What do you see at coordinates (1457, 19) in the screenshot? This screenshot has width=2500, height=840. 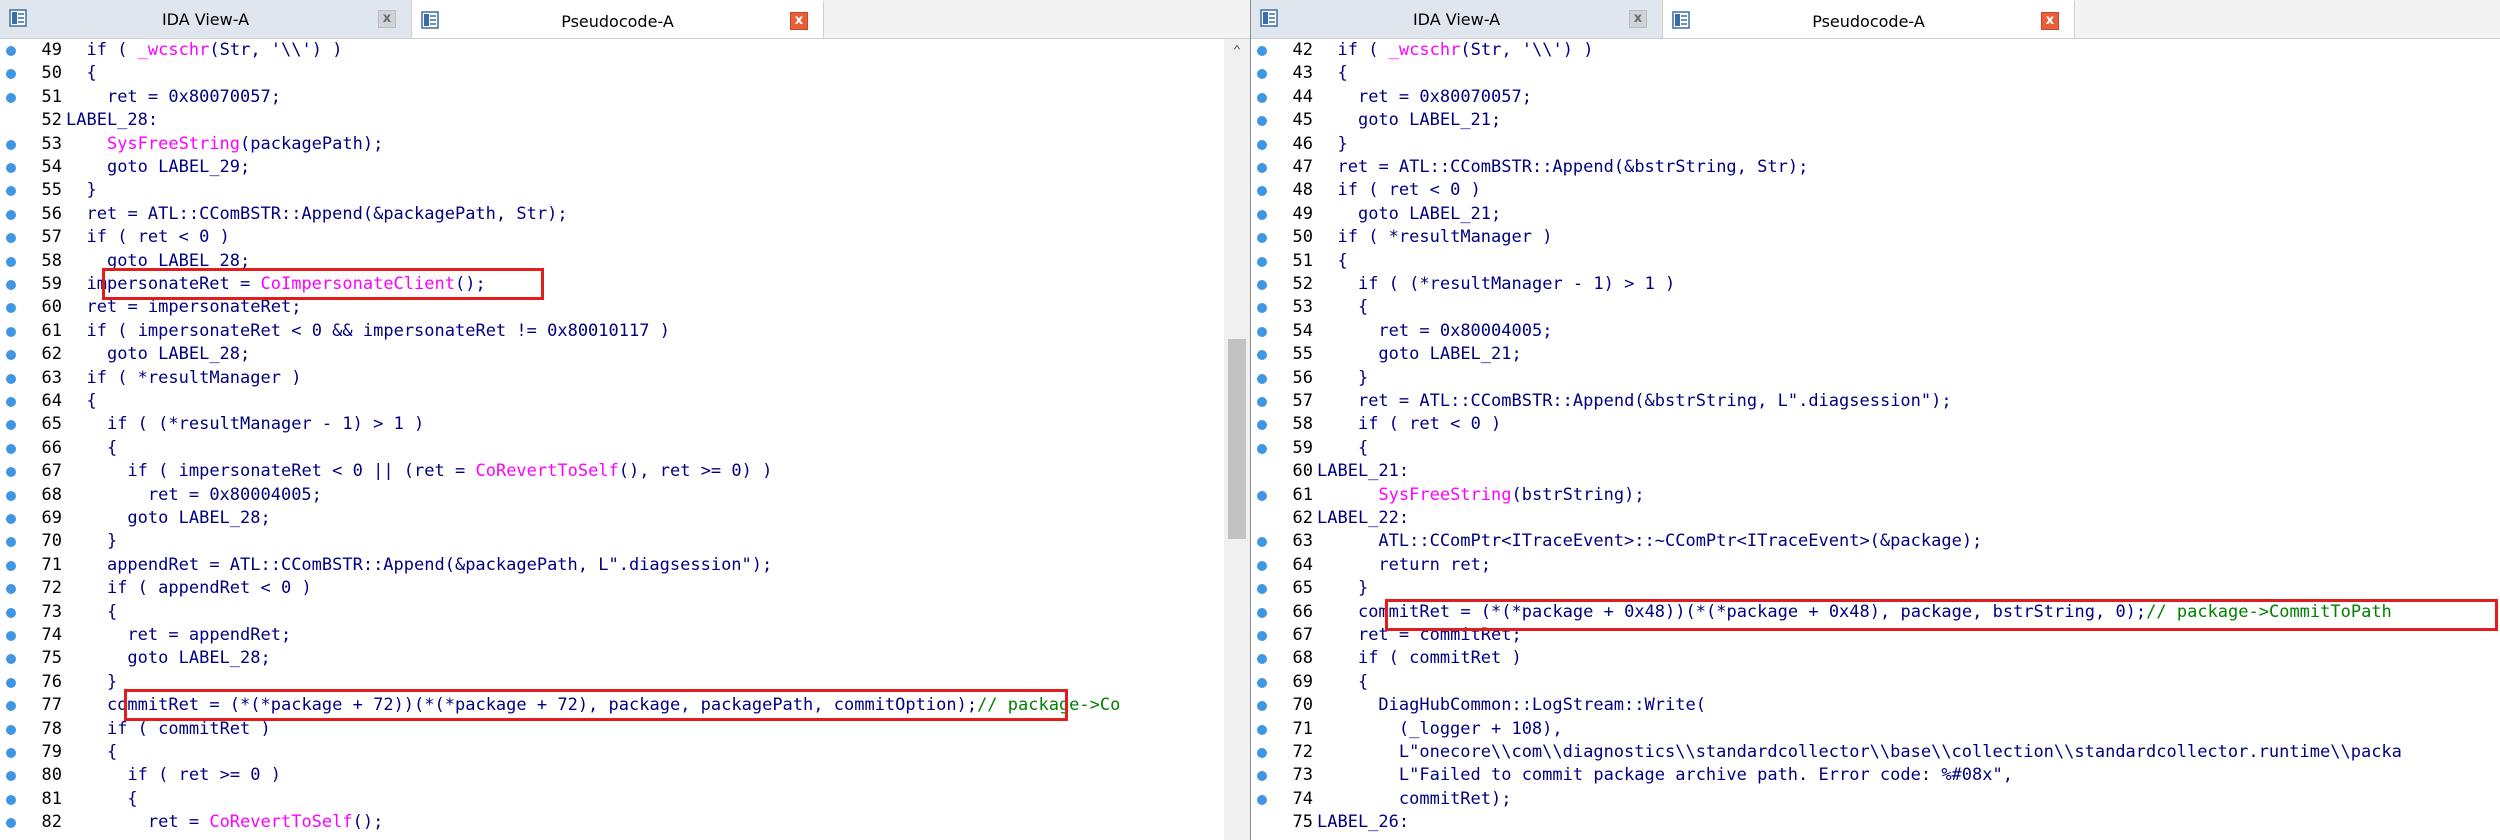 I see `tab-ida-view-a-right: IDA View-A x` at bounding box center [1457, 19].